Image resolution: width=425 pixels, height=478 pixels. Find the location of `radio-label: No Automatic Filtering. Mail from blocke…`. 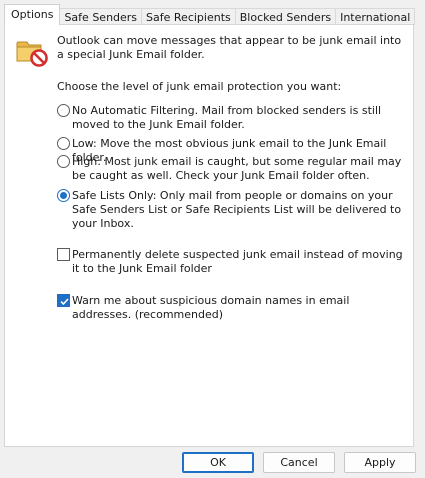

radio-label: No Automatic Filtering. Mail from blocke… is located at coordinates (227, 117).